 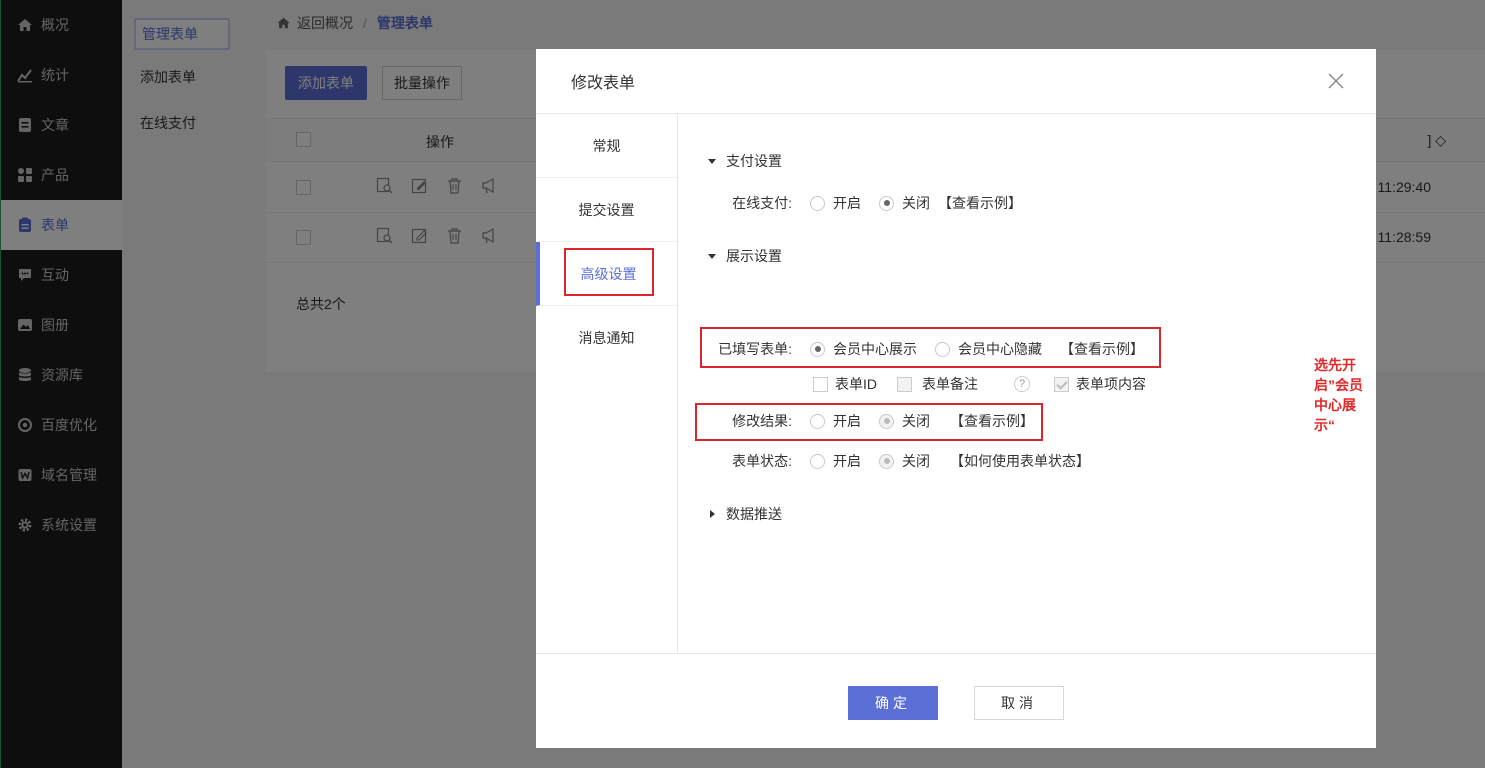 I want to click on field-label: 修改结果:, so click(x=762, y=421).